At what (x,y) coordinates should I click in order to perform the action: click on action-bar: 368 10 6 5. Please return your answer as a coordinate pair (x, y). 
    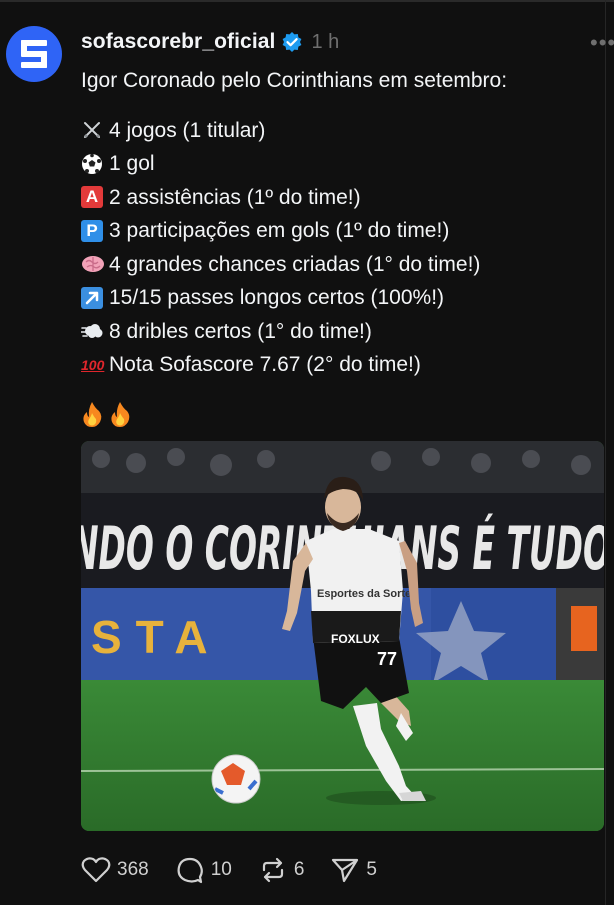
    Looking at the image, I should click on (242, 870).